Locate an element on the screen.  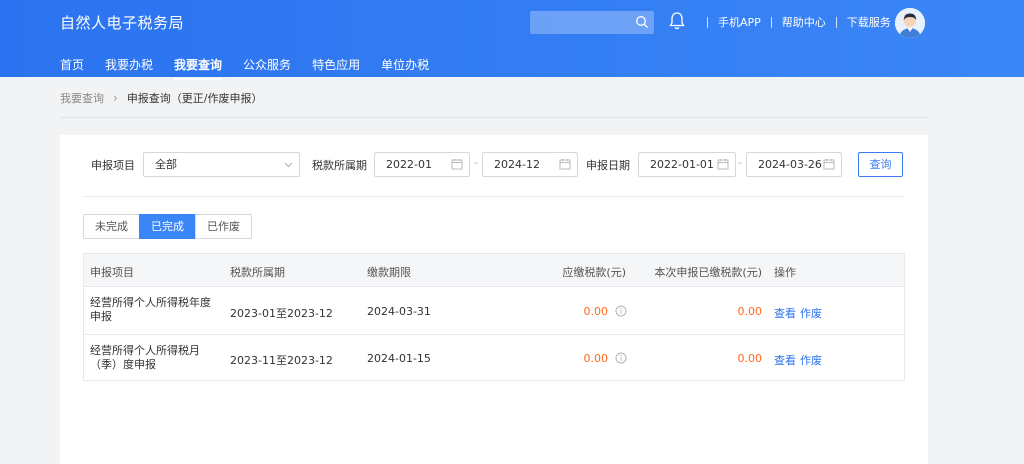
mobile-app-link: 手机APP is located at coordinates (739, 22).